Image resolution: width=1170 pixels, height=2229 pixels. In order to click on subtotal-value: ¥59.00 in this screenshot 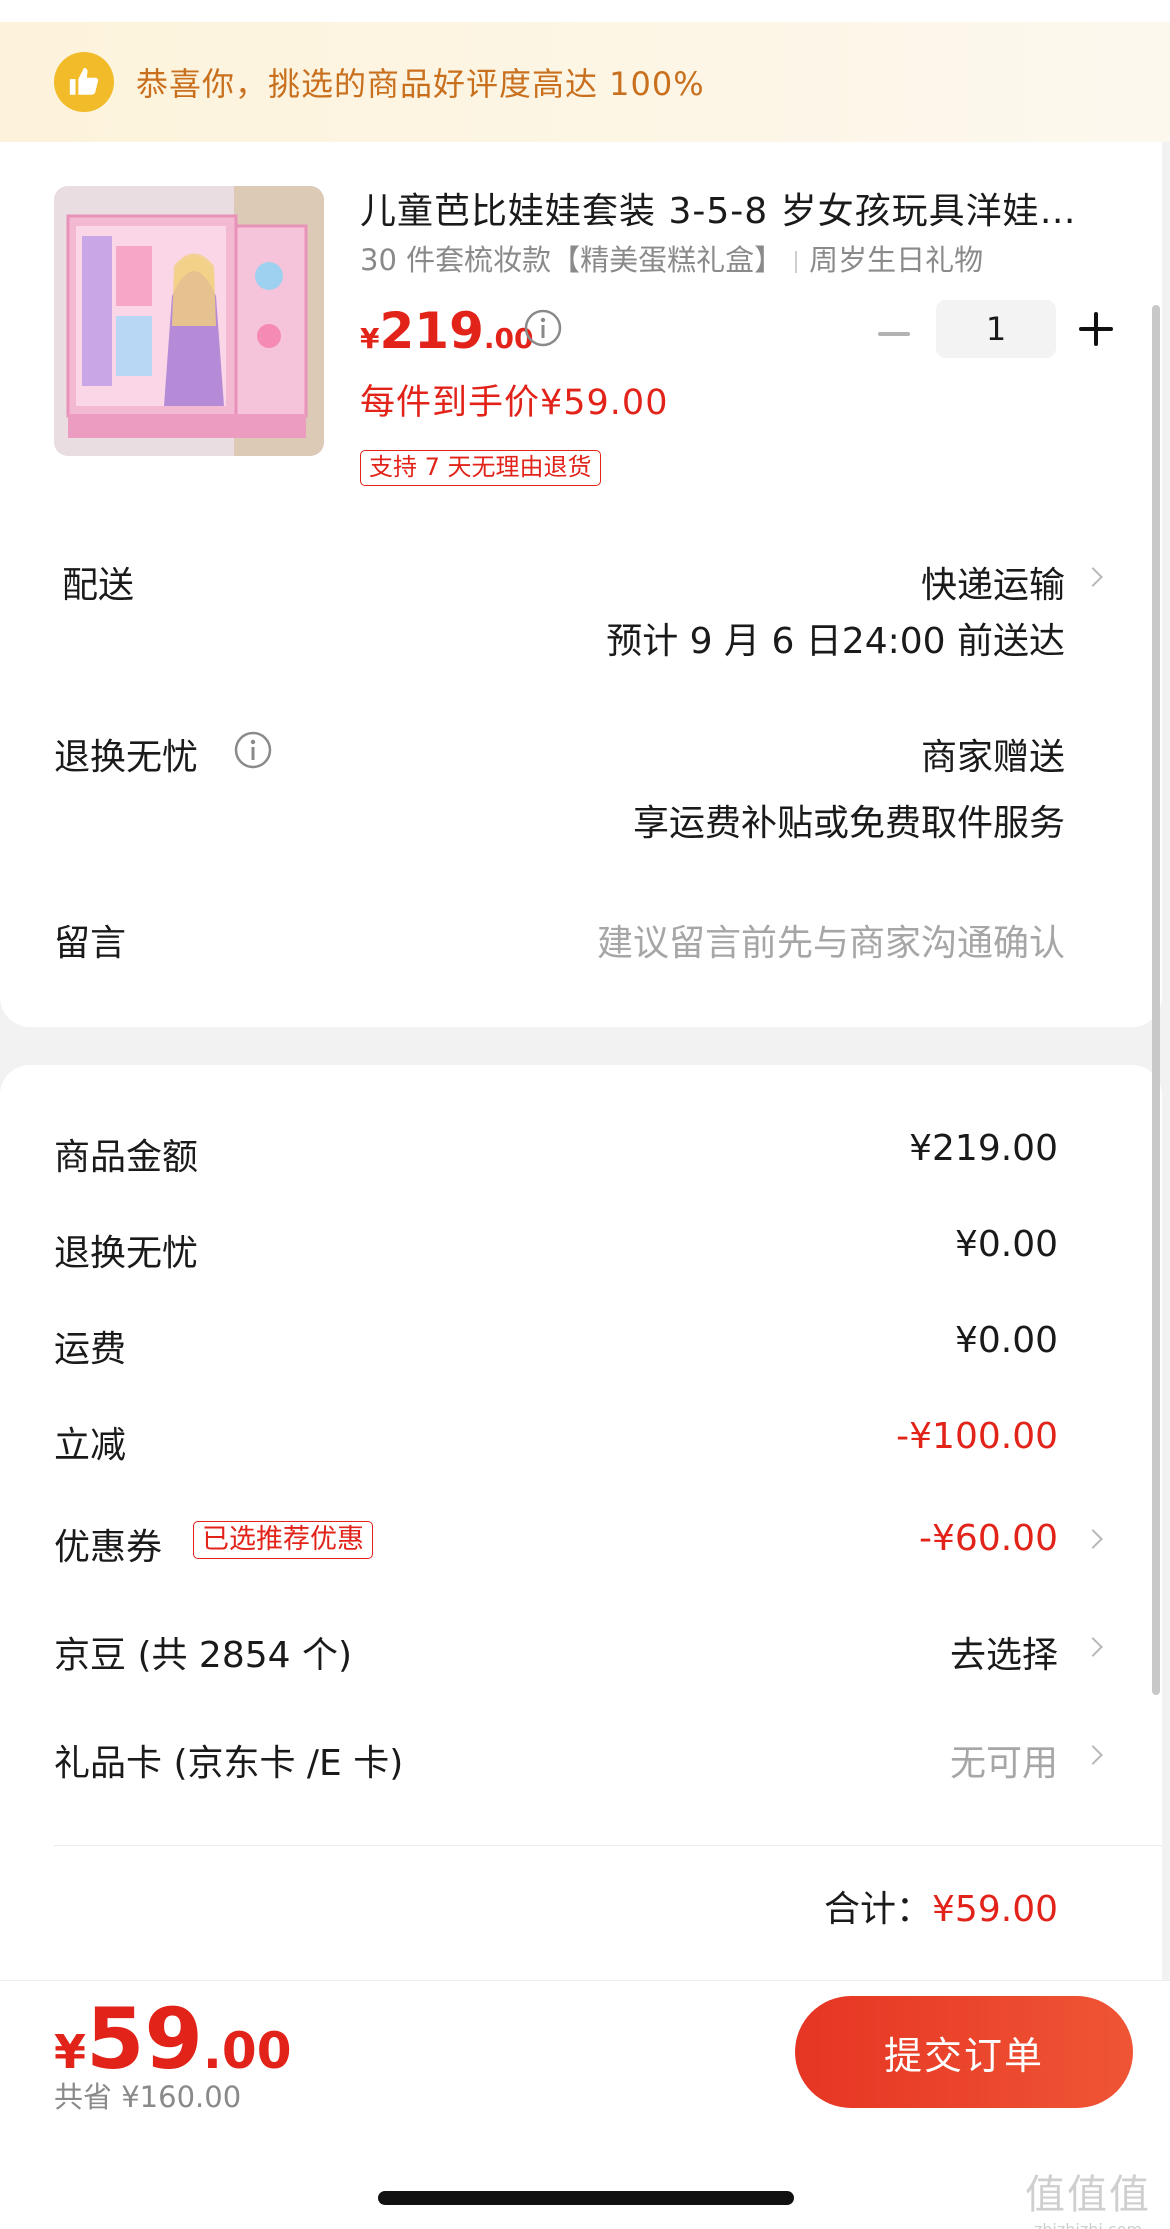, I will do `click(995, 1909)`.